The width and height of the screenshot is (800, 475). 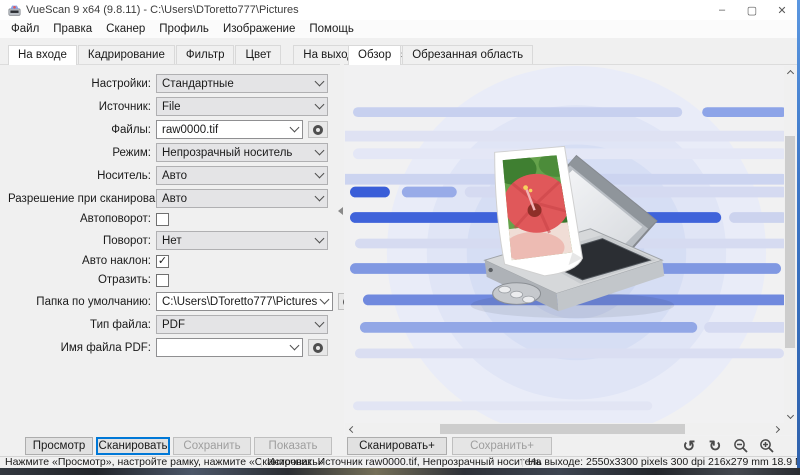 What do you see at coordinates (293, 446) in the screenshot?
I see `show-button: Показать` at bounding box center [293, 446].